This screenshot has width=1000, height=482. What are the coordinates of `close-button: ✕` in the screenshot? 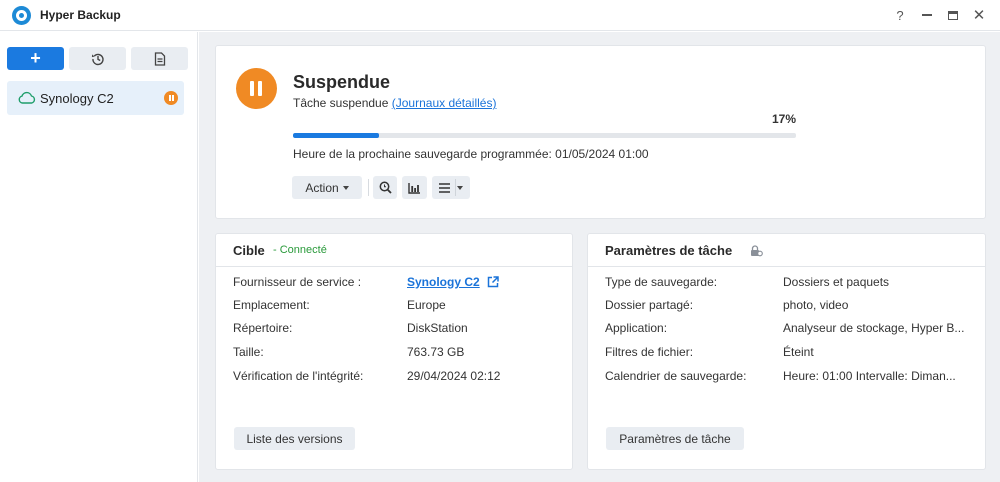 It's located at (979, 15).